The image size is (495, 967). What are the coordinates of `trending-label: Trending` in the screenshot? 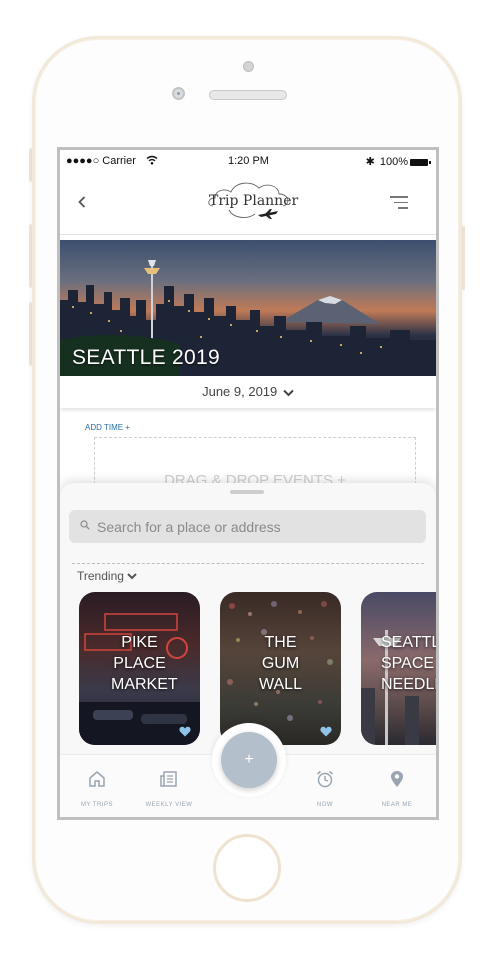 It's located at (100, 576).